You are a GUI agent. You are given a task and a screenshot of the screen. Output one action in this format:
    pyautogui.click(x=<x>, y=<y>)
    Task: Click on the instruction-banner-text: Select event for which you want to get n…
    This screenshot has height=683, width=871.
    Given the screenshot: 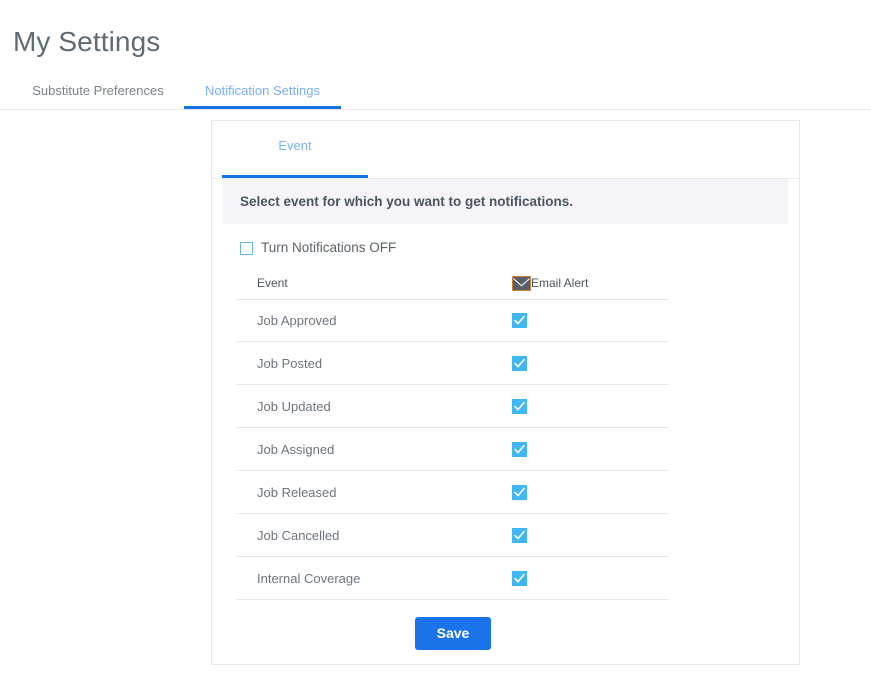 What is the action you would take?
    pyautogui.click(x=407, y=201)
    